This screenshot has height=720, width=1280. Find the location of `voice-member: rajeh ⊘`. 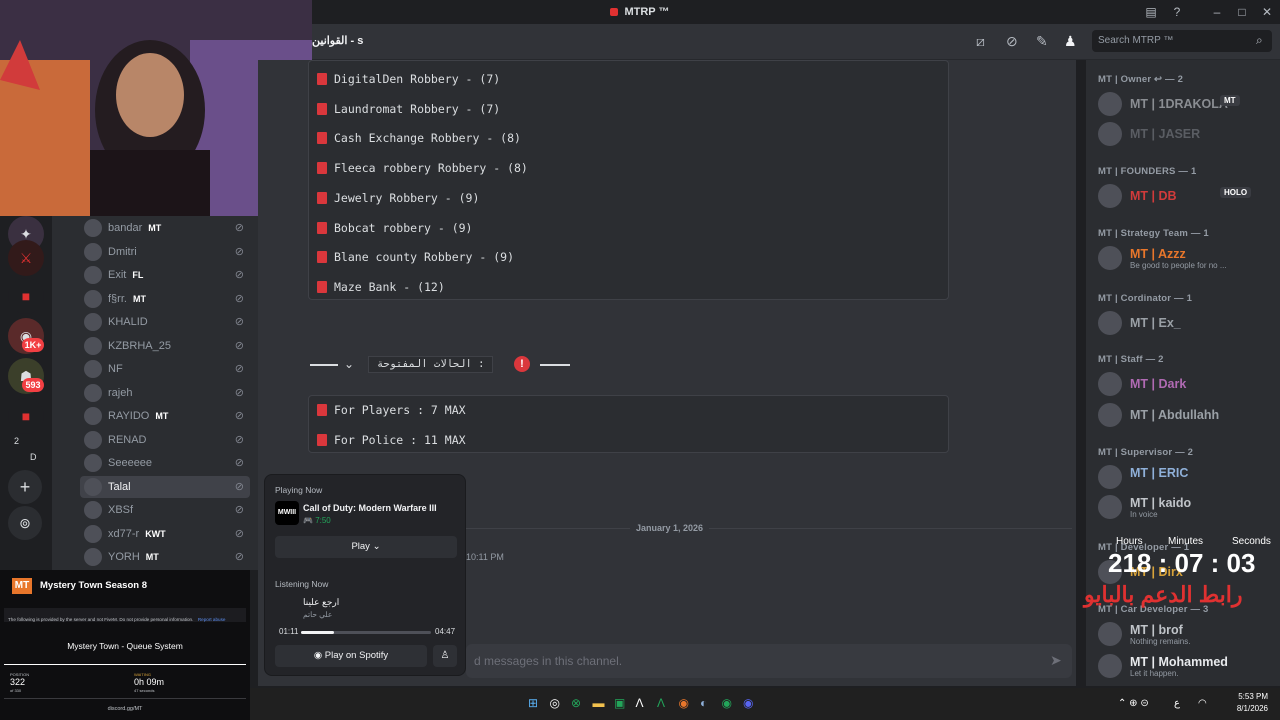

voice-member: rajeh ⊘ is located at coordinates (165, 393).